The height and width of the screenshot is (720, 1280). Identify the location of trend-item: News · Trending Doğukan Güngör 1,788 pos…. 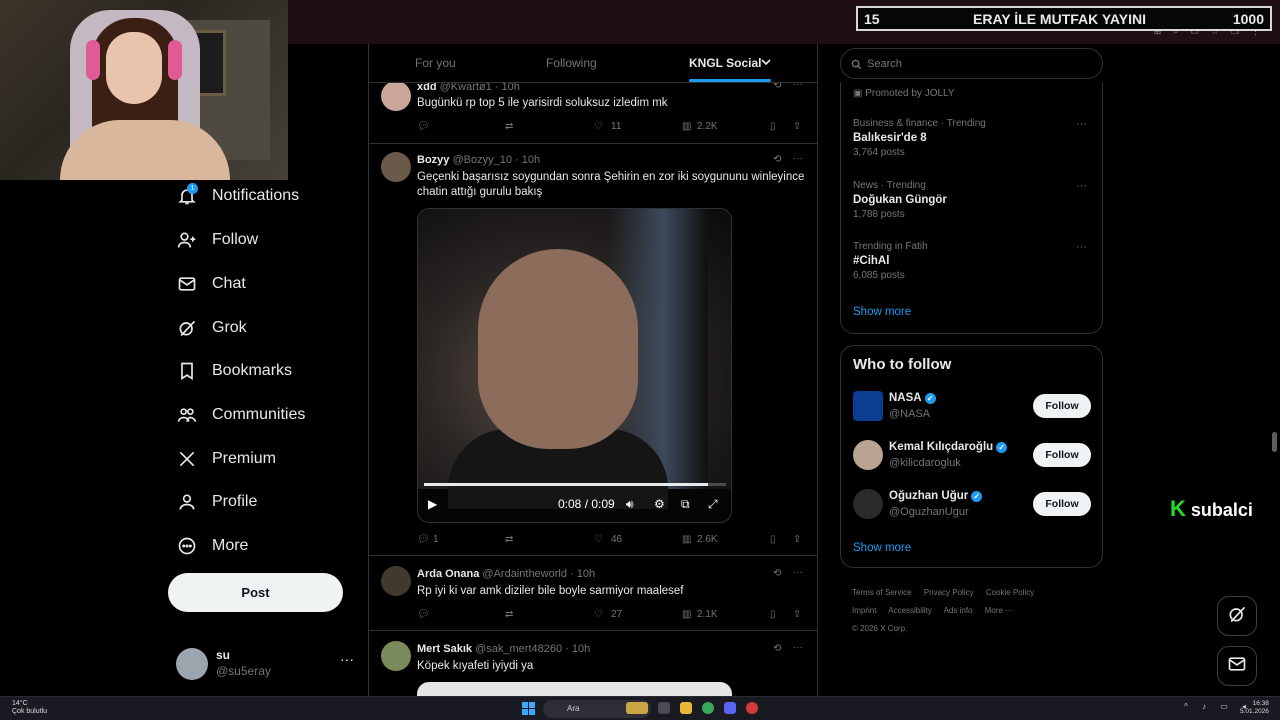
(973, 200).